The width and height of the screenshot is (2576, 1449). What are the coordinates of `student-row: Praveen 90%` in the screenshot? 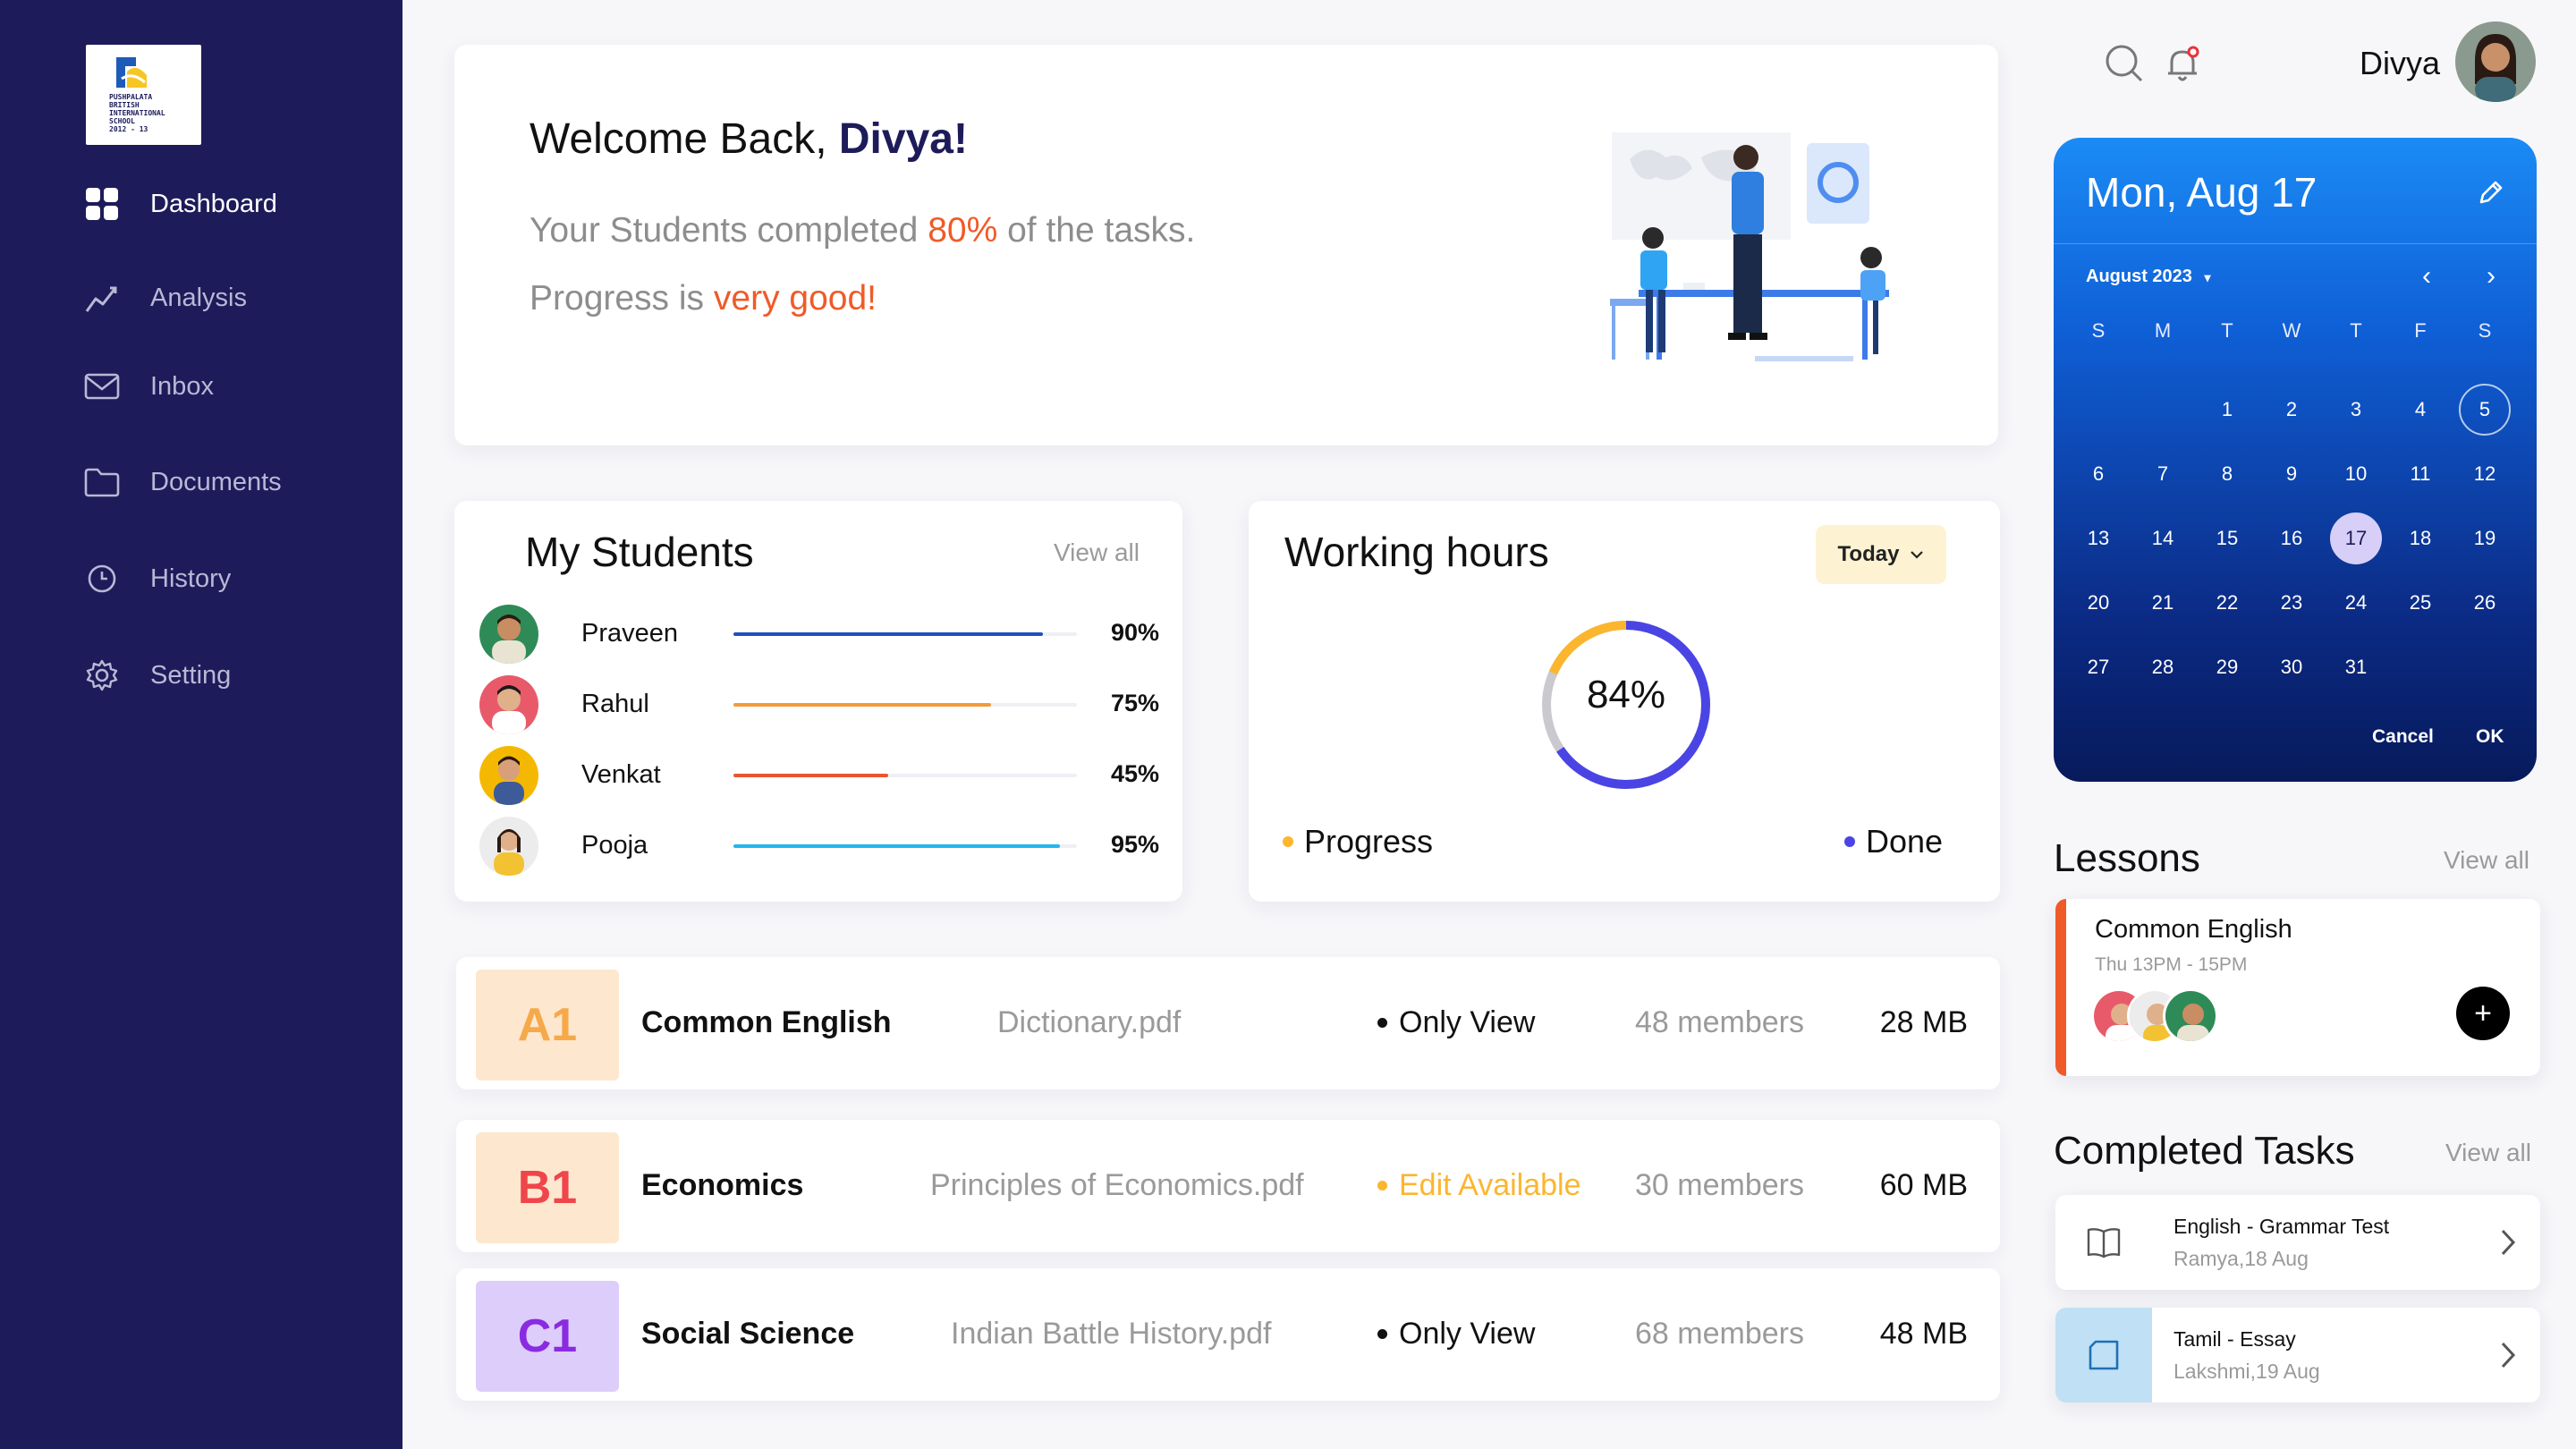 It's located at (819, 634).